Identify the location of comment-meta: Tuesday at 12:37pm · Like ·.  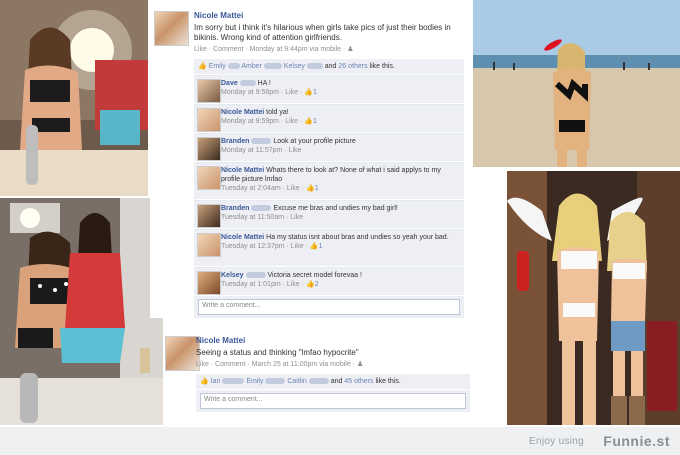
(264, 246).